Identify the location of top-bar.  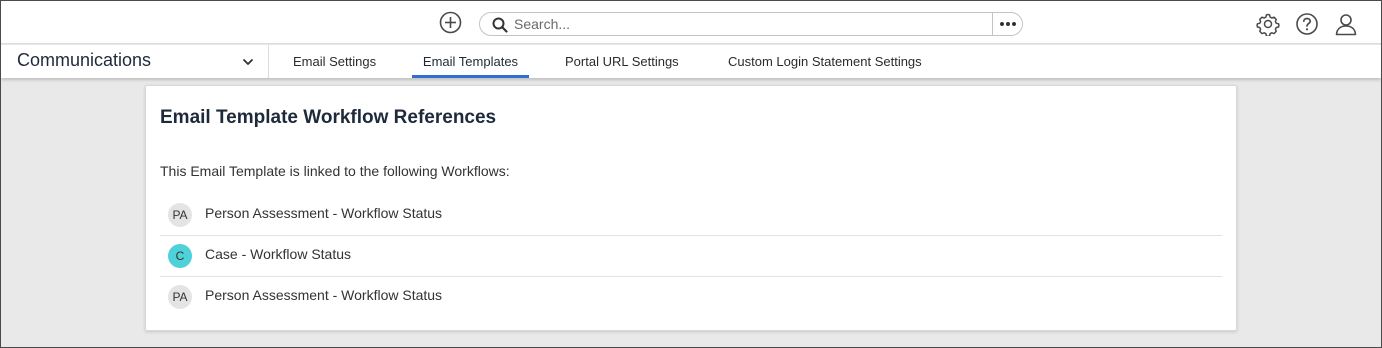
(691, 22).